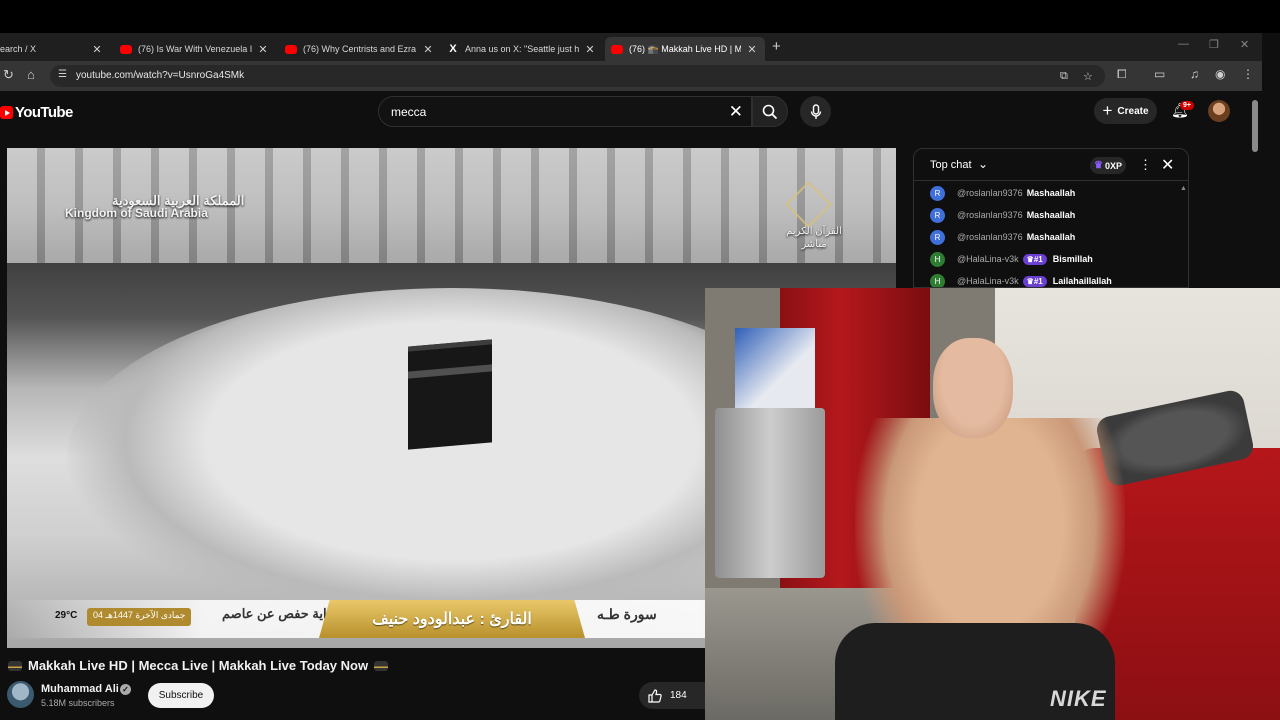 This screenshot has height=720, width=1280. Describe the element at coordinates (1107, 110) in the screenshot. I see `plus-icon: +` at that location.